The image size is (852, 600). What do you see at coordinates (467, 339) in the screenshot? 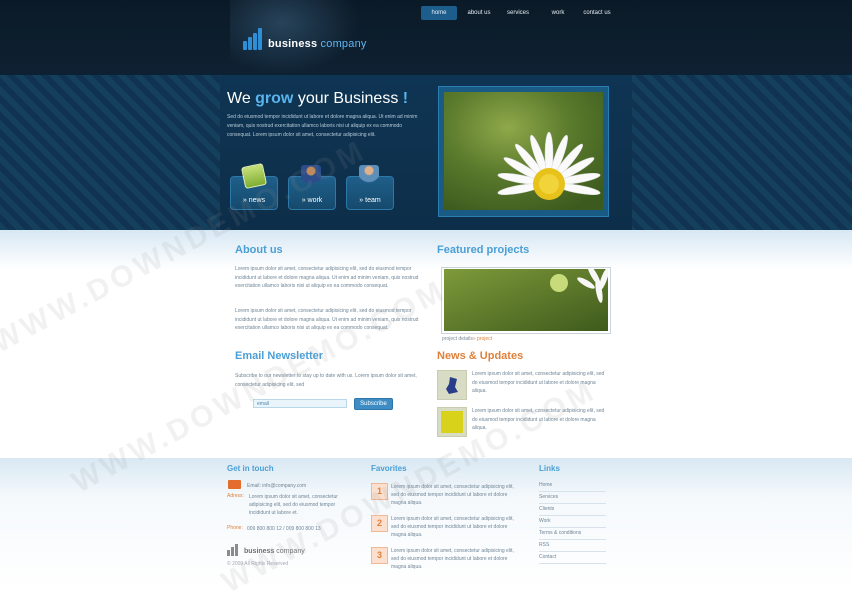
I see `featured-caption: project details» project` at bounding box center [467, 339].